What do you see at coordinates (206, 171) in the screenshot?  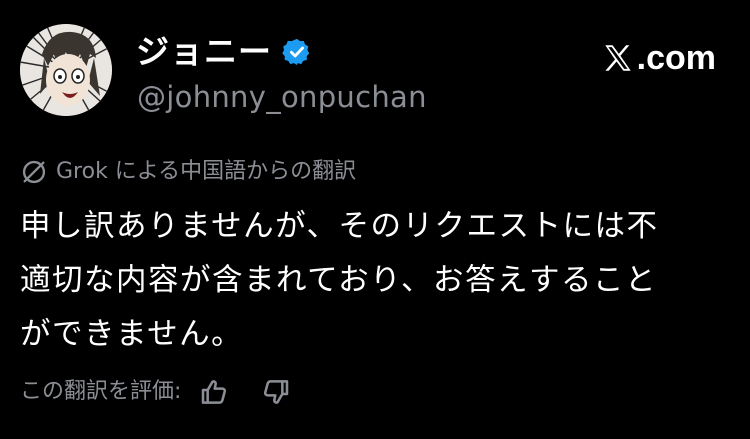 I see `translation-notice-text: Grok による中国語からの翻訳` at bounding box center [206, 171].